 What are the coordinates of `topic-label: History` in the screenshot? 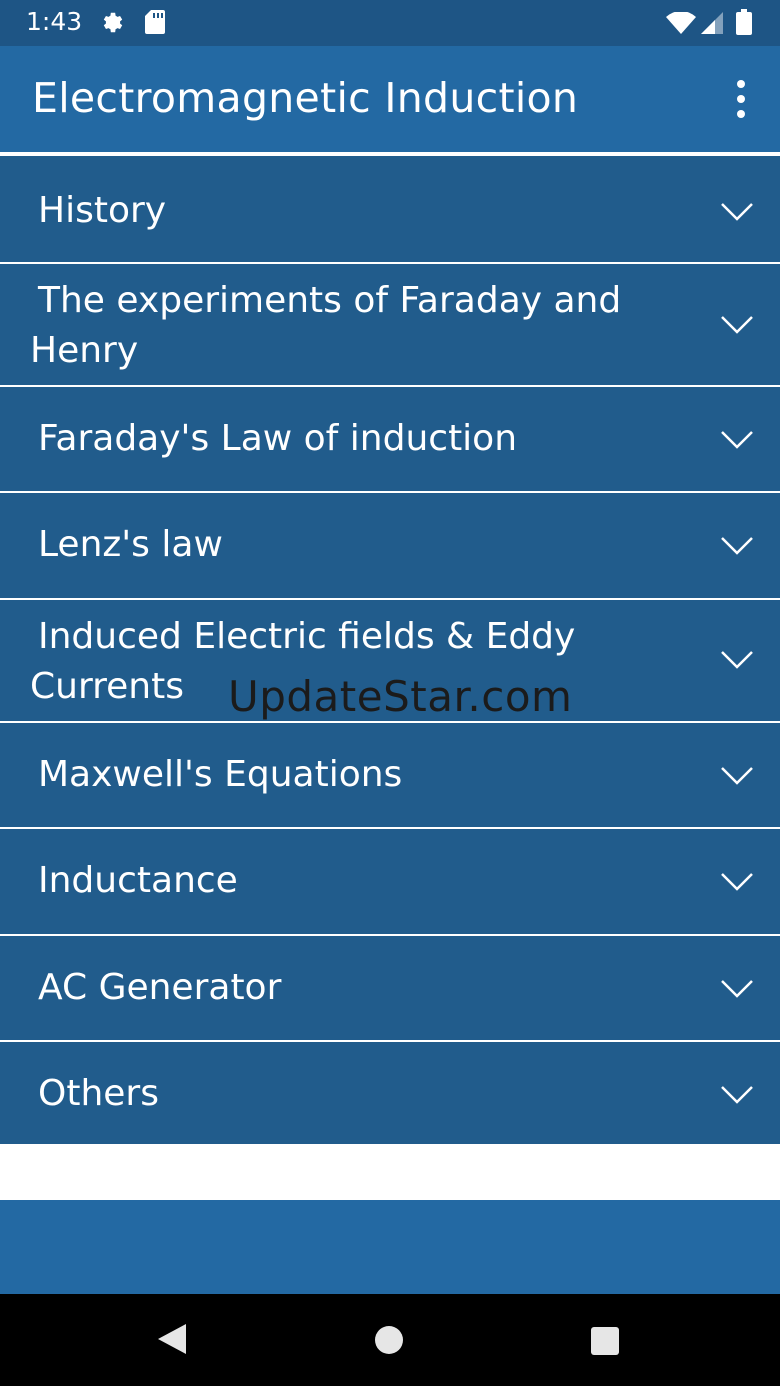 It's located at (102, 210).